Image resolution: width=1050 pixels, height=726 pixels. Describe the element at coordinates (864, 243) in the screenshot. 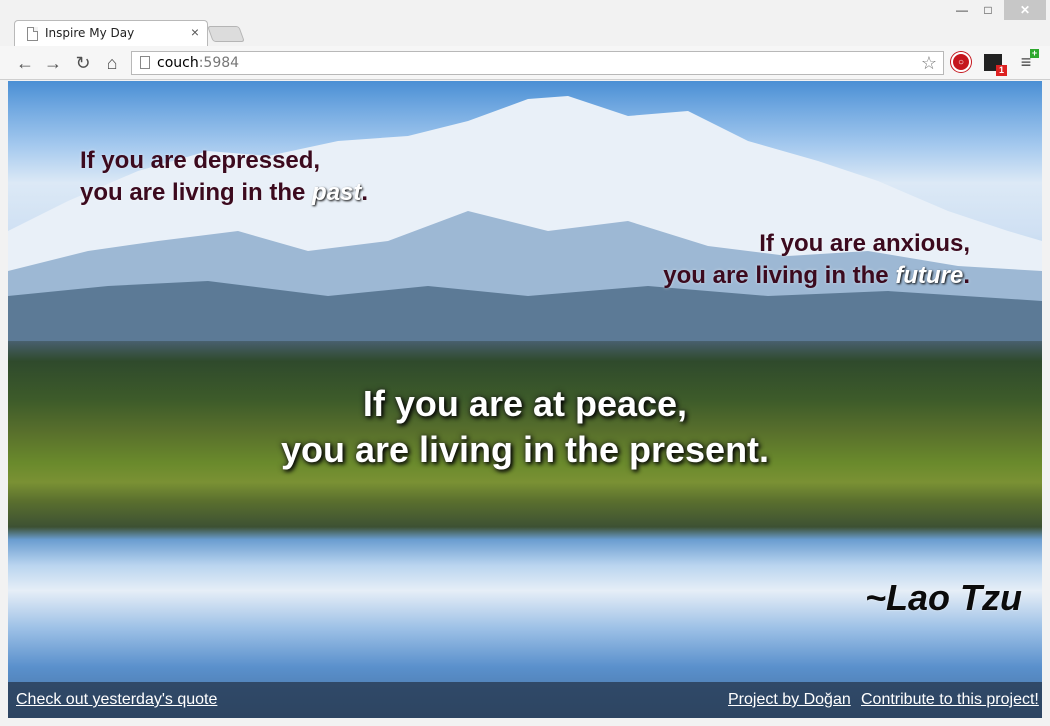

I see `quote-future-line1: If you are anxious,` at that location.